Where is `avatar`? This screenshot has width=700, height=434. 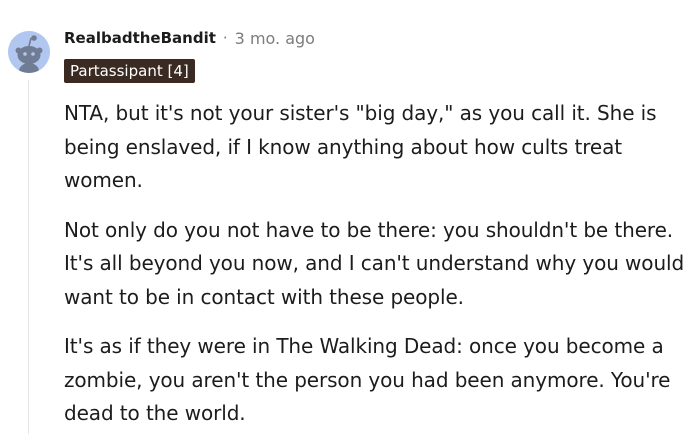 avatar is located at coordinates (29, 52).